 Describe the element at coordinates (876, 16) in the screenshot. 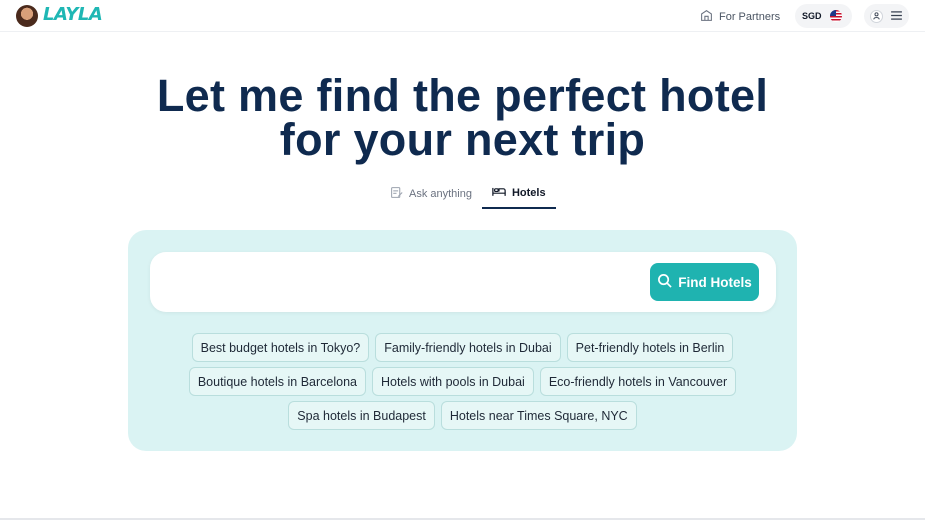

I see `user-icon` at that location.